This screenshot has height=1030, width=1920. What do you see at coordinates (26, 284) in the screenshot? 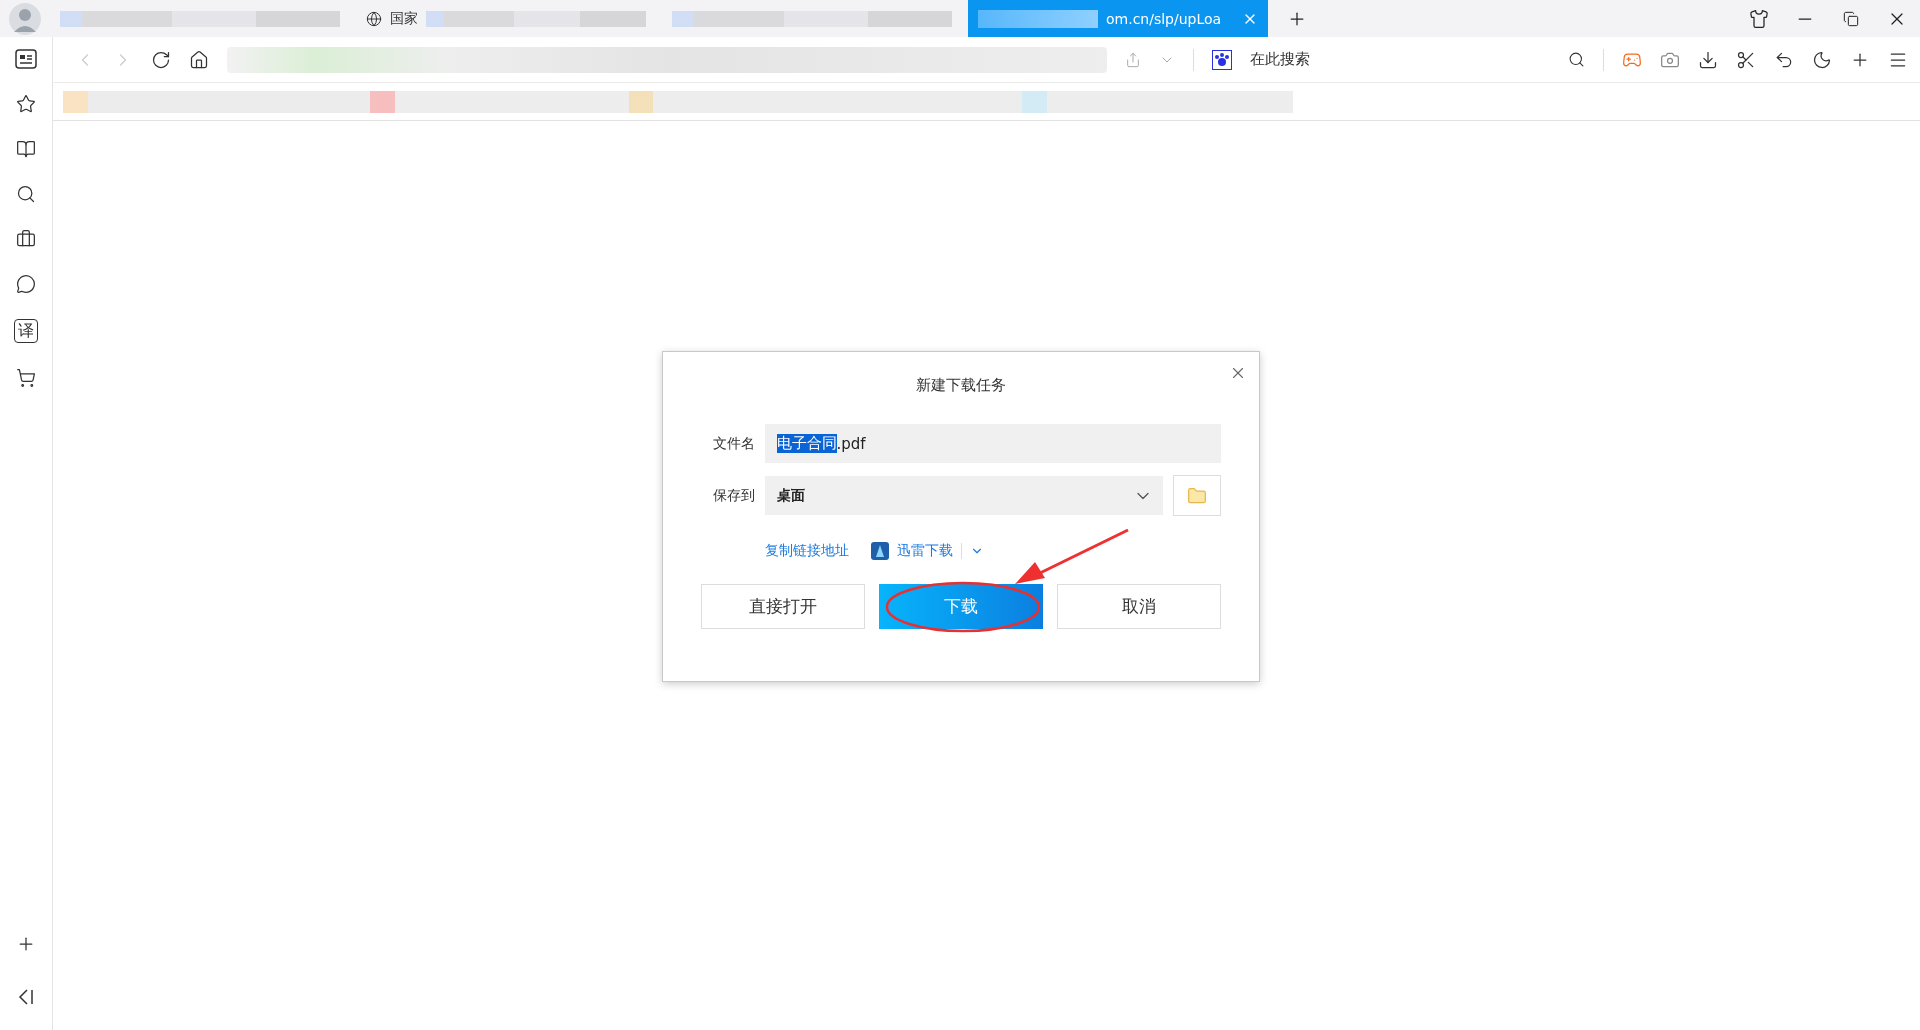
I see `chat-icon` at bounding box center [26, 284].